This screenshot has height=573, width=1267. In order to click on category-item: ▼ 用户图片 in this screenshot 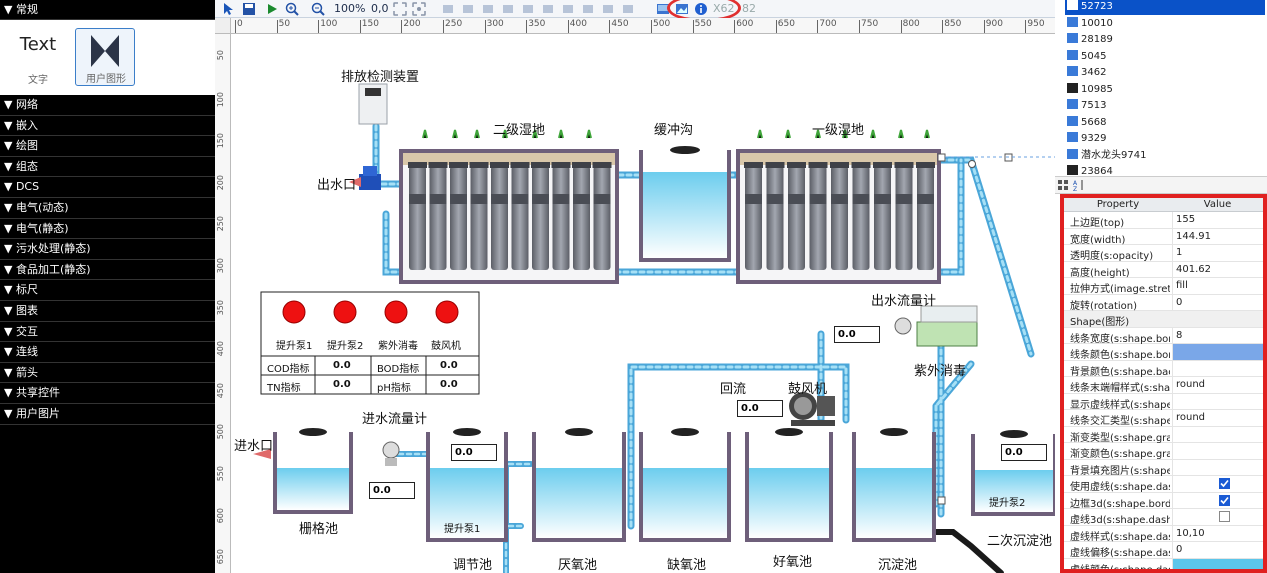, I will do `click(107, 414)`.